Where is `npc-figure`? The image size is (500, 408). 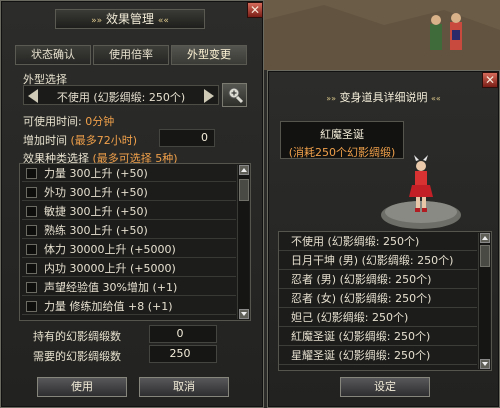
npc-figure is located at coordinates (436, 32).